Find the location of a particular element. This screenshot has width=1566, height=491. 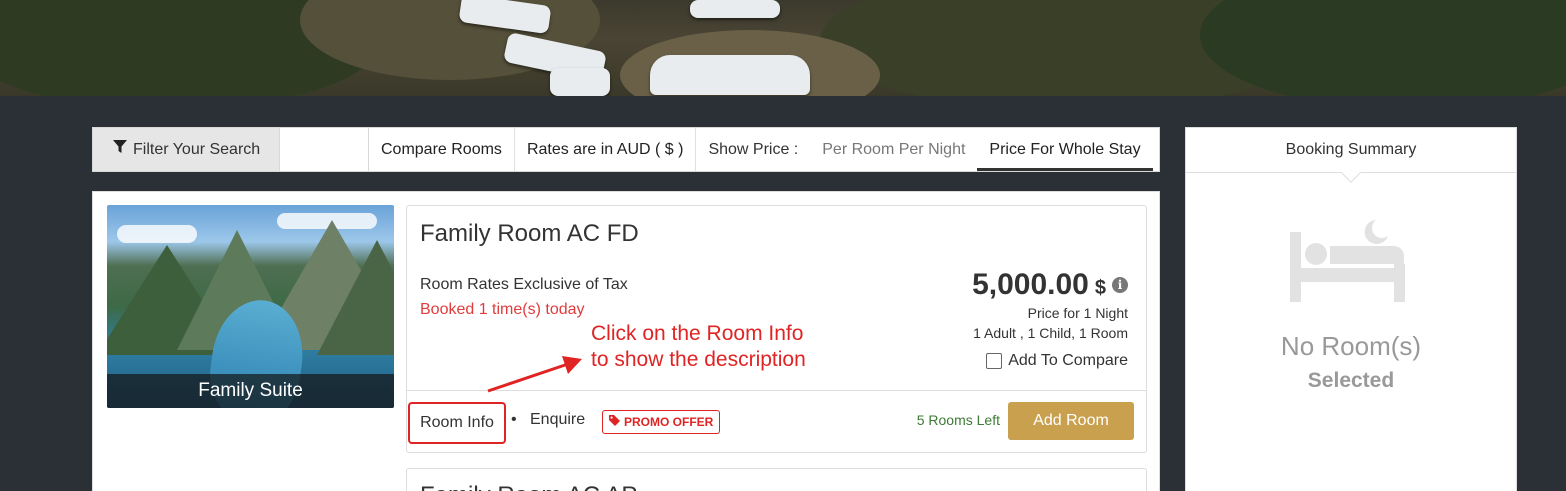

per-room-per-night-option: Per Room Per Night is located at coordinates (893, 149).